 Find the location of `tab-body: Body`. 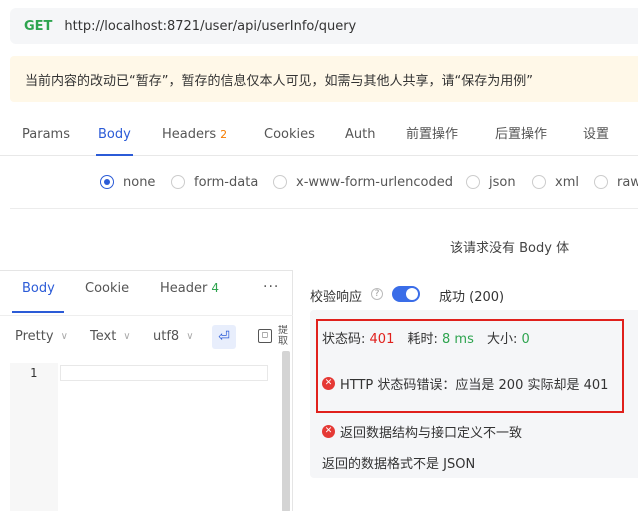

tab-body: Body is located at coordinates (114, 137).